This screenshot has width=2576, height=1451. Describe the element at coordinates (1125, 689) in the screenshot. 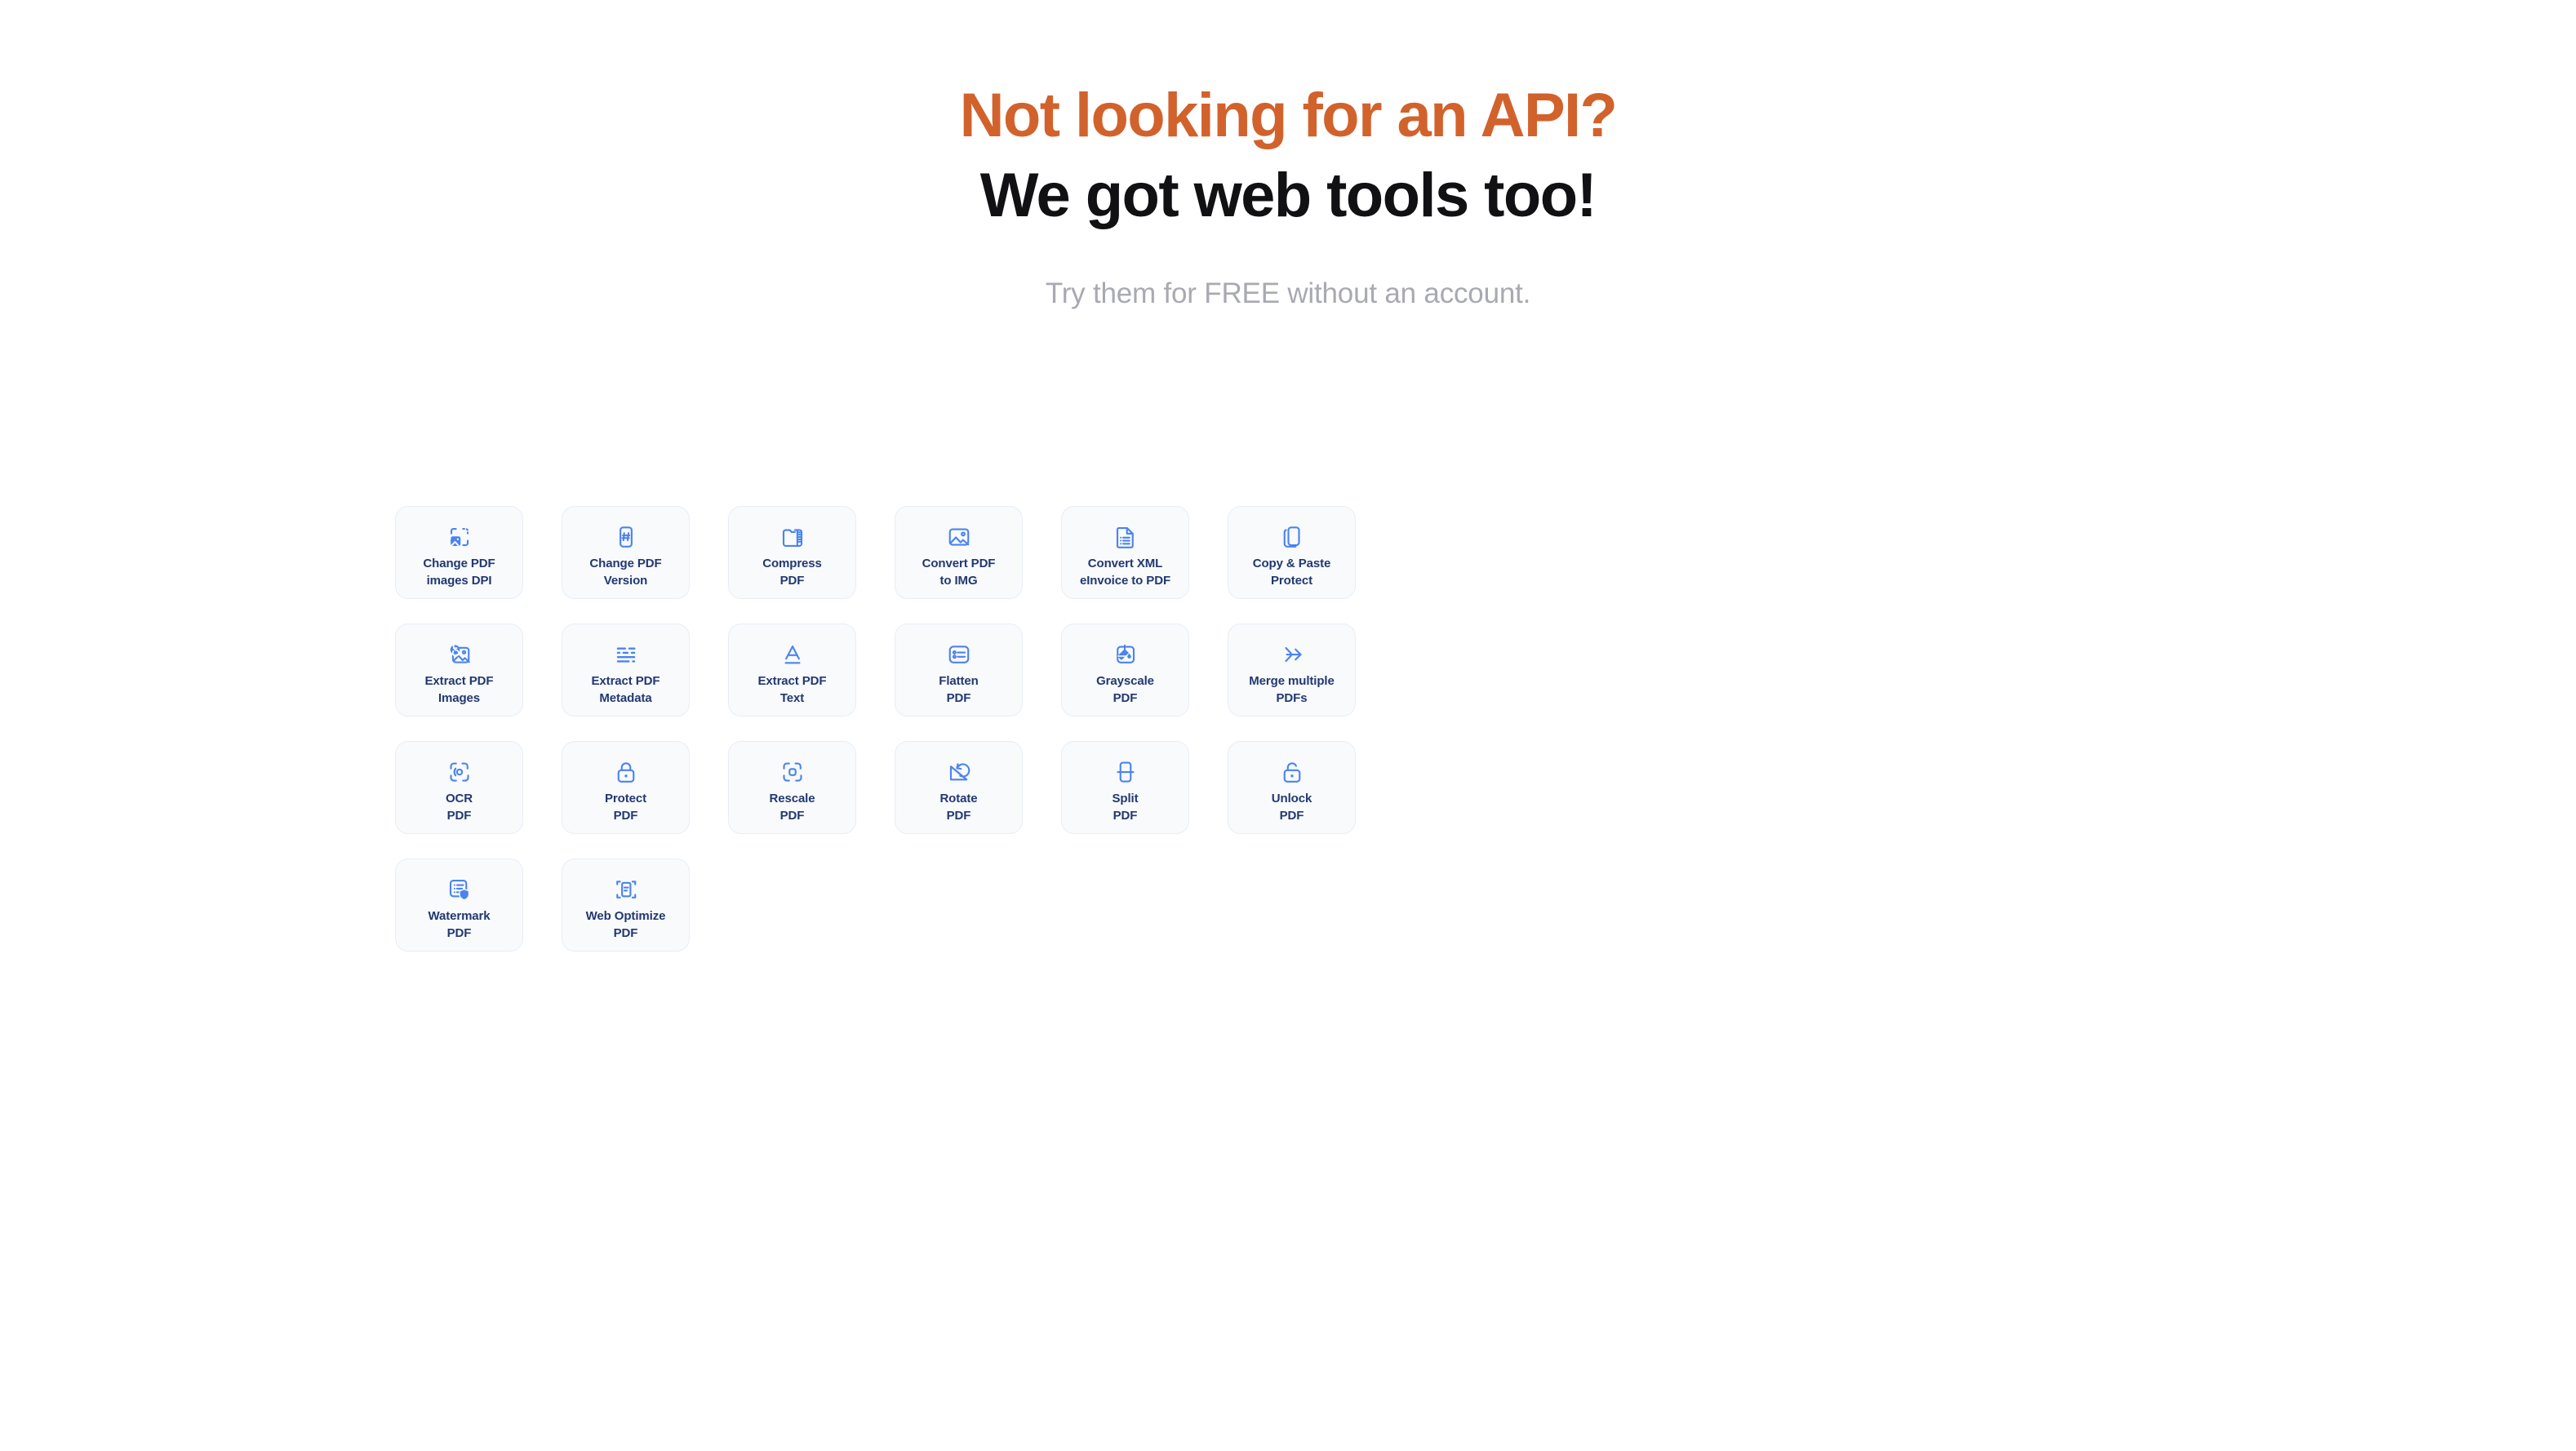

I see `tool-card-label: Grayscale PDF` at that location.